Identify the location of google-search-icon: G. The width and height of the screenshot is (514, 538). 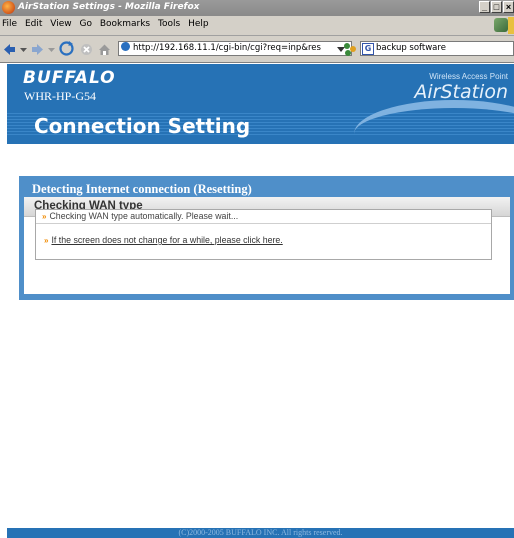
(368, 49).